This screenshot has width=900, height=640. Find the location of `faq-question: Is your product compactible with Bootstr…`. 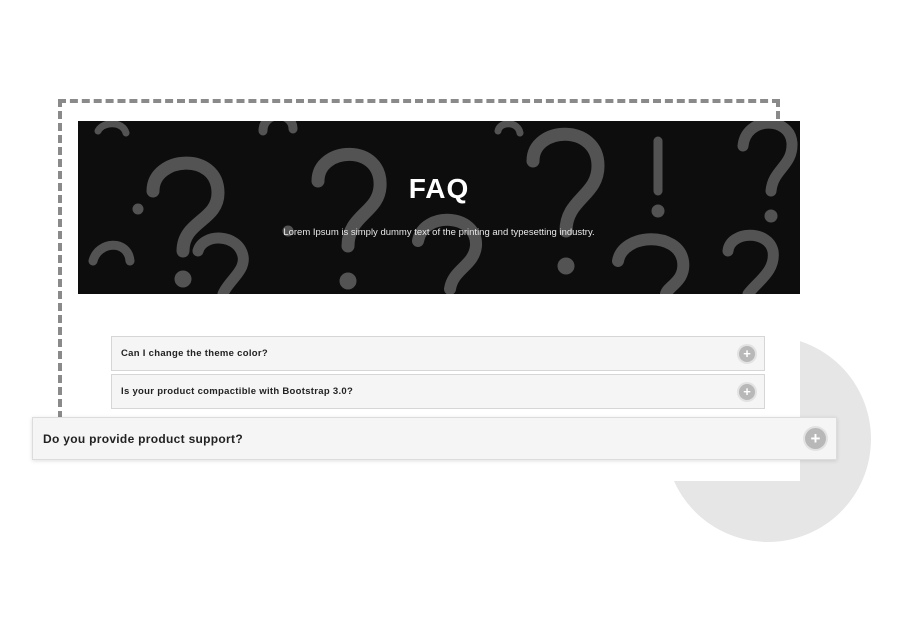

faq-question: Is your product compactible with Bootstr… is located at coordinates (237, 391).